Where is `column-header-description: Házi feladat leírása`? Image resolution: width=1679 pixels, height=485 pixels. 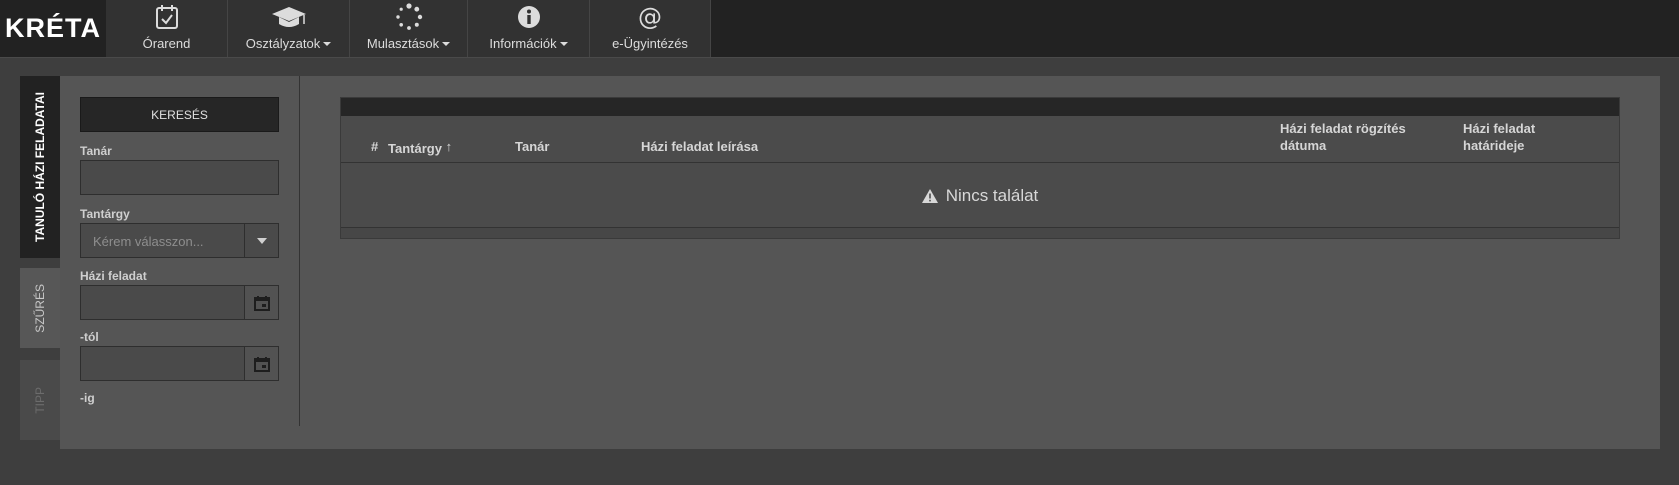 column-header-description: Házi feladat leírása is located at coordinates (699, 146).